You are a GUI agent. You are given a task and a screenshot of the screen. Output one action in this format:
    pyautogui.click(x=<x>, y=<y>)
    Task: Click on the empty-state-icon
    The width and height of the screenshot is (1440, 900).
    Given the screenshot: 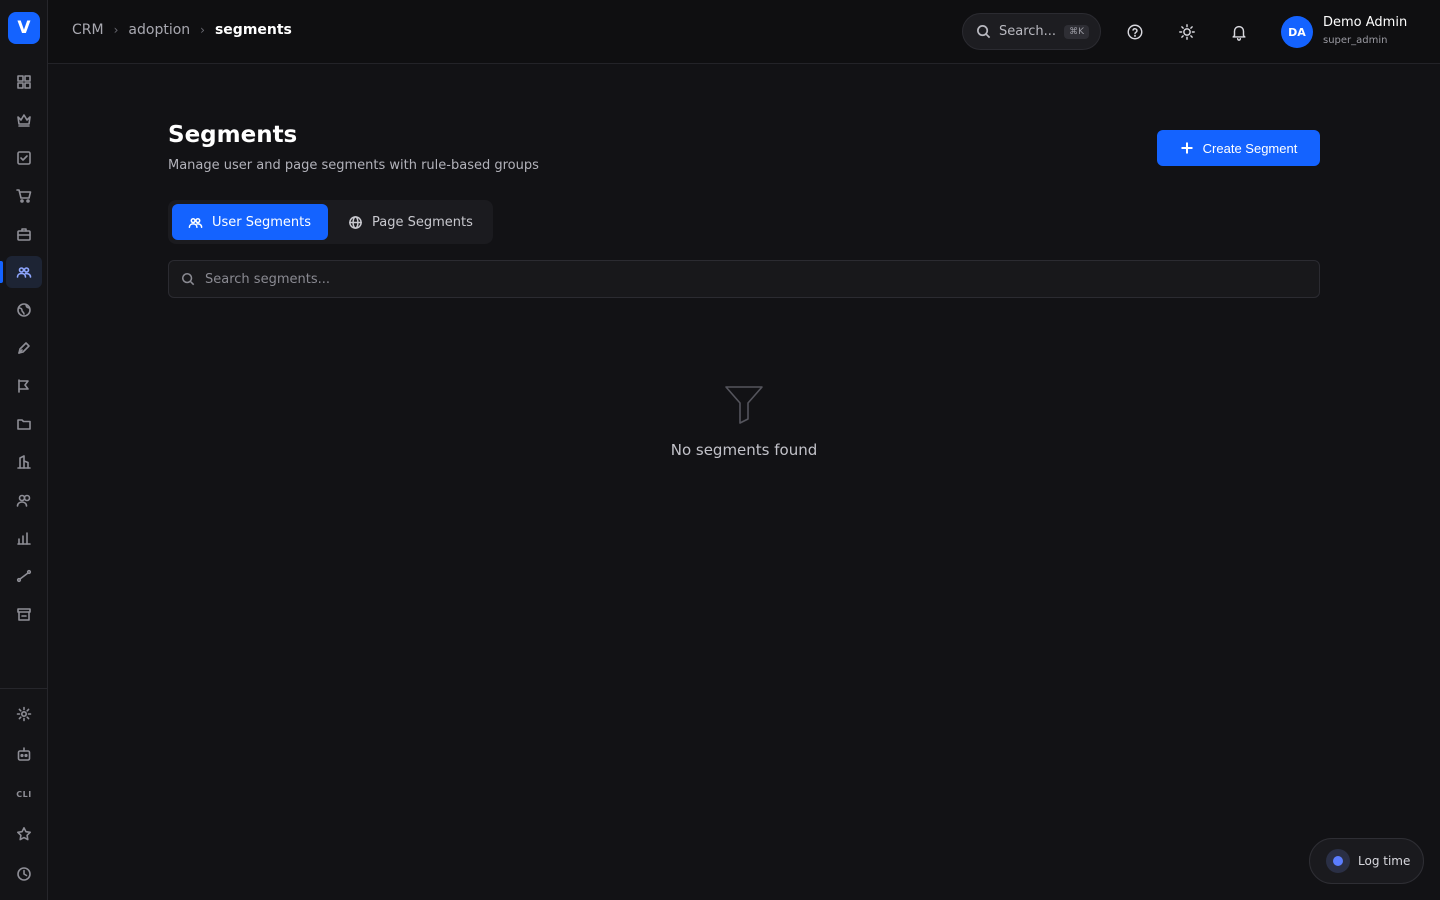 What is the action you would take?
    pyautogui.click(x=744, y=404)
    